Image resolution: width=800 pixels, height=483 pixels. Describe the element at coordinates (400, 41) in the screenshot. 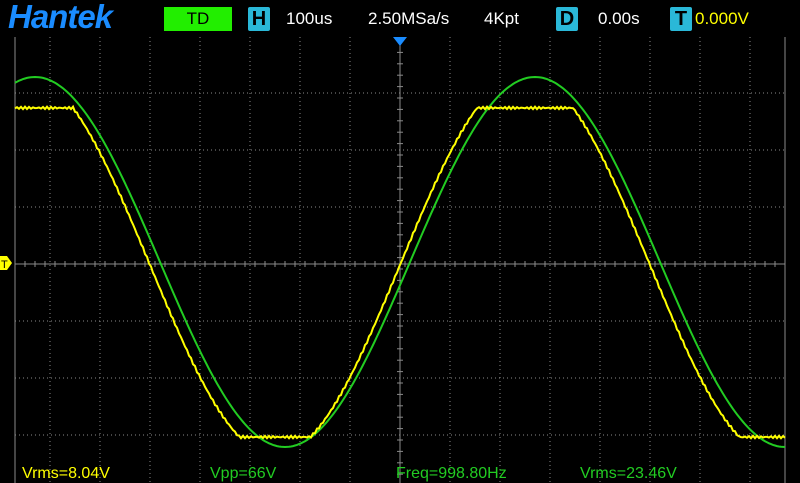

I see `trigger-position-icon` at that location.